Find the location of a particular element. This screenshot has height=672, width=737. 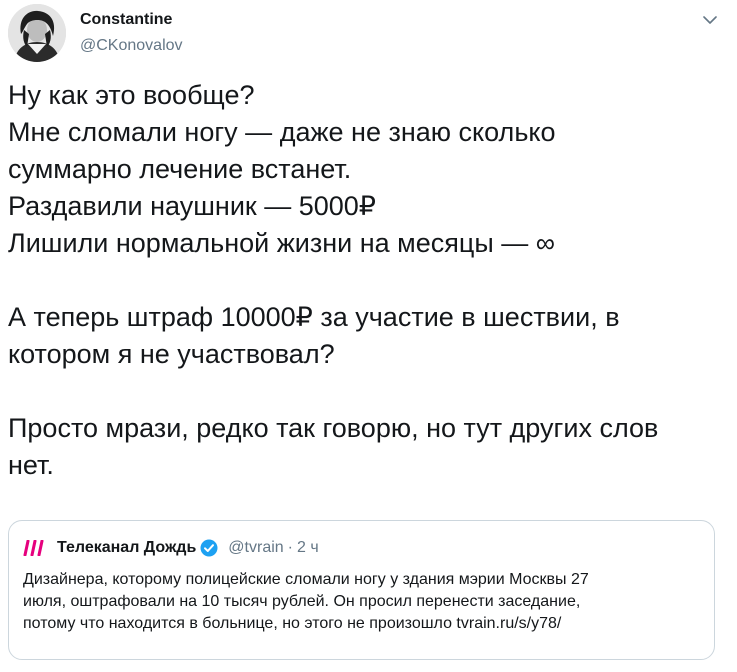

tweet-line: нет. is located at coordinates (31, 465).